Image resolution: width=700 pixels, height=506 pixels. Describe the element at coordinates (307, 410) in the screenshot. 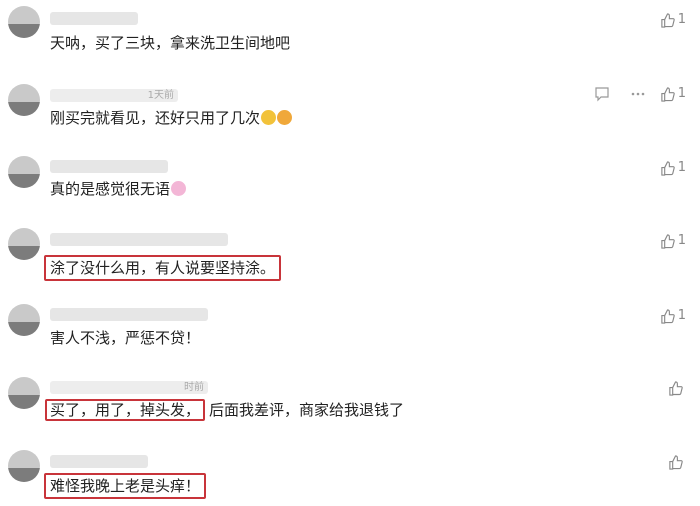

I see `comment-text-rest: 后面我差评，商家给我退钱了` at that location.